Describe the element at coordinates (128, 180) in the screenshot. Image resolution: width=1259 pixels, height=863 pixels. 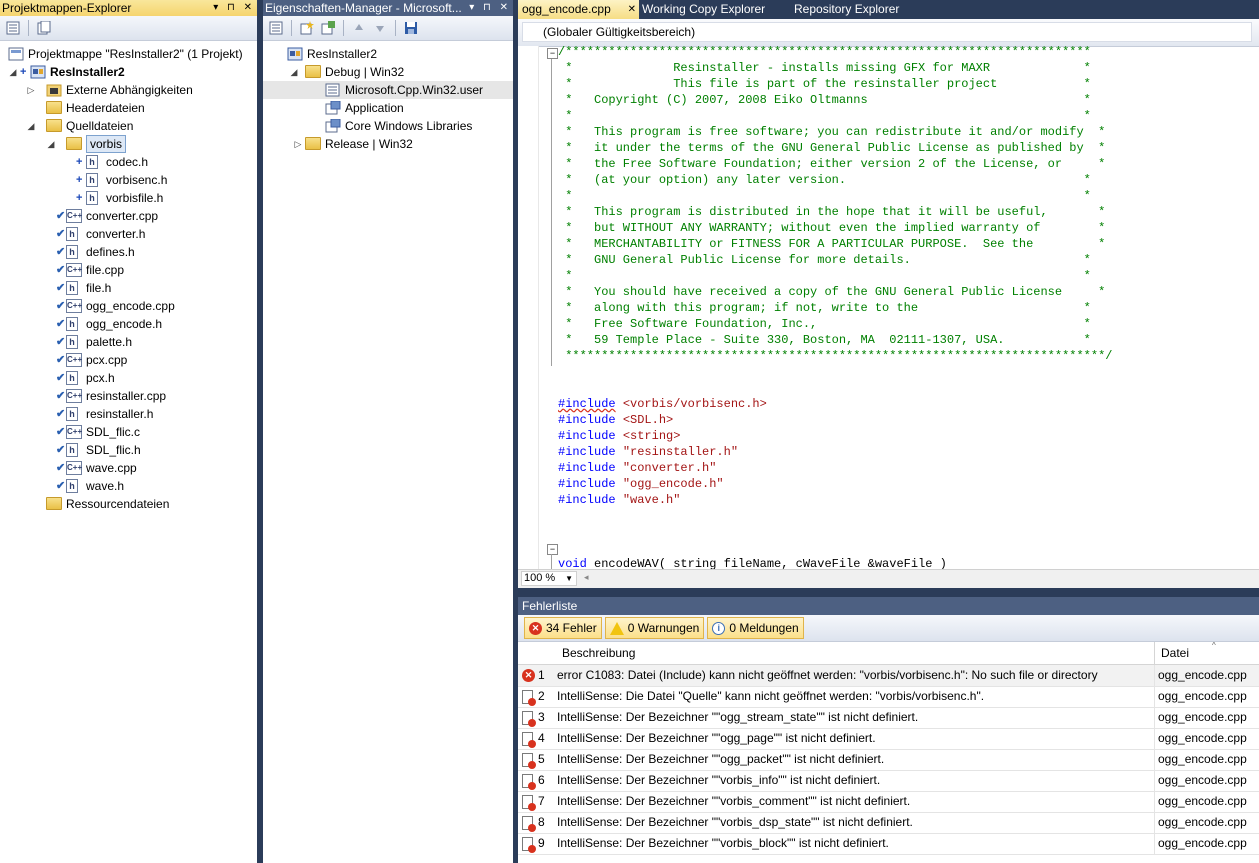
I see `file-node: + h vorbisenc.h` at that location.